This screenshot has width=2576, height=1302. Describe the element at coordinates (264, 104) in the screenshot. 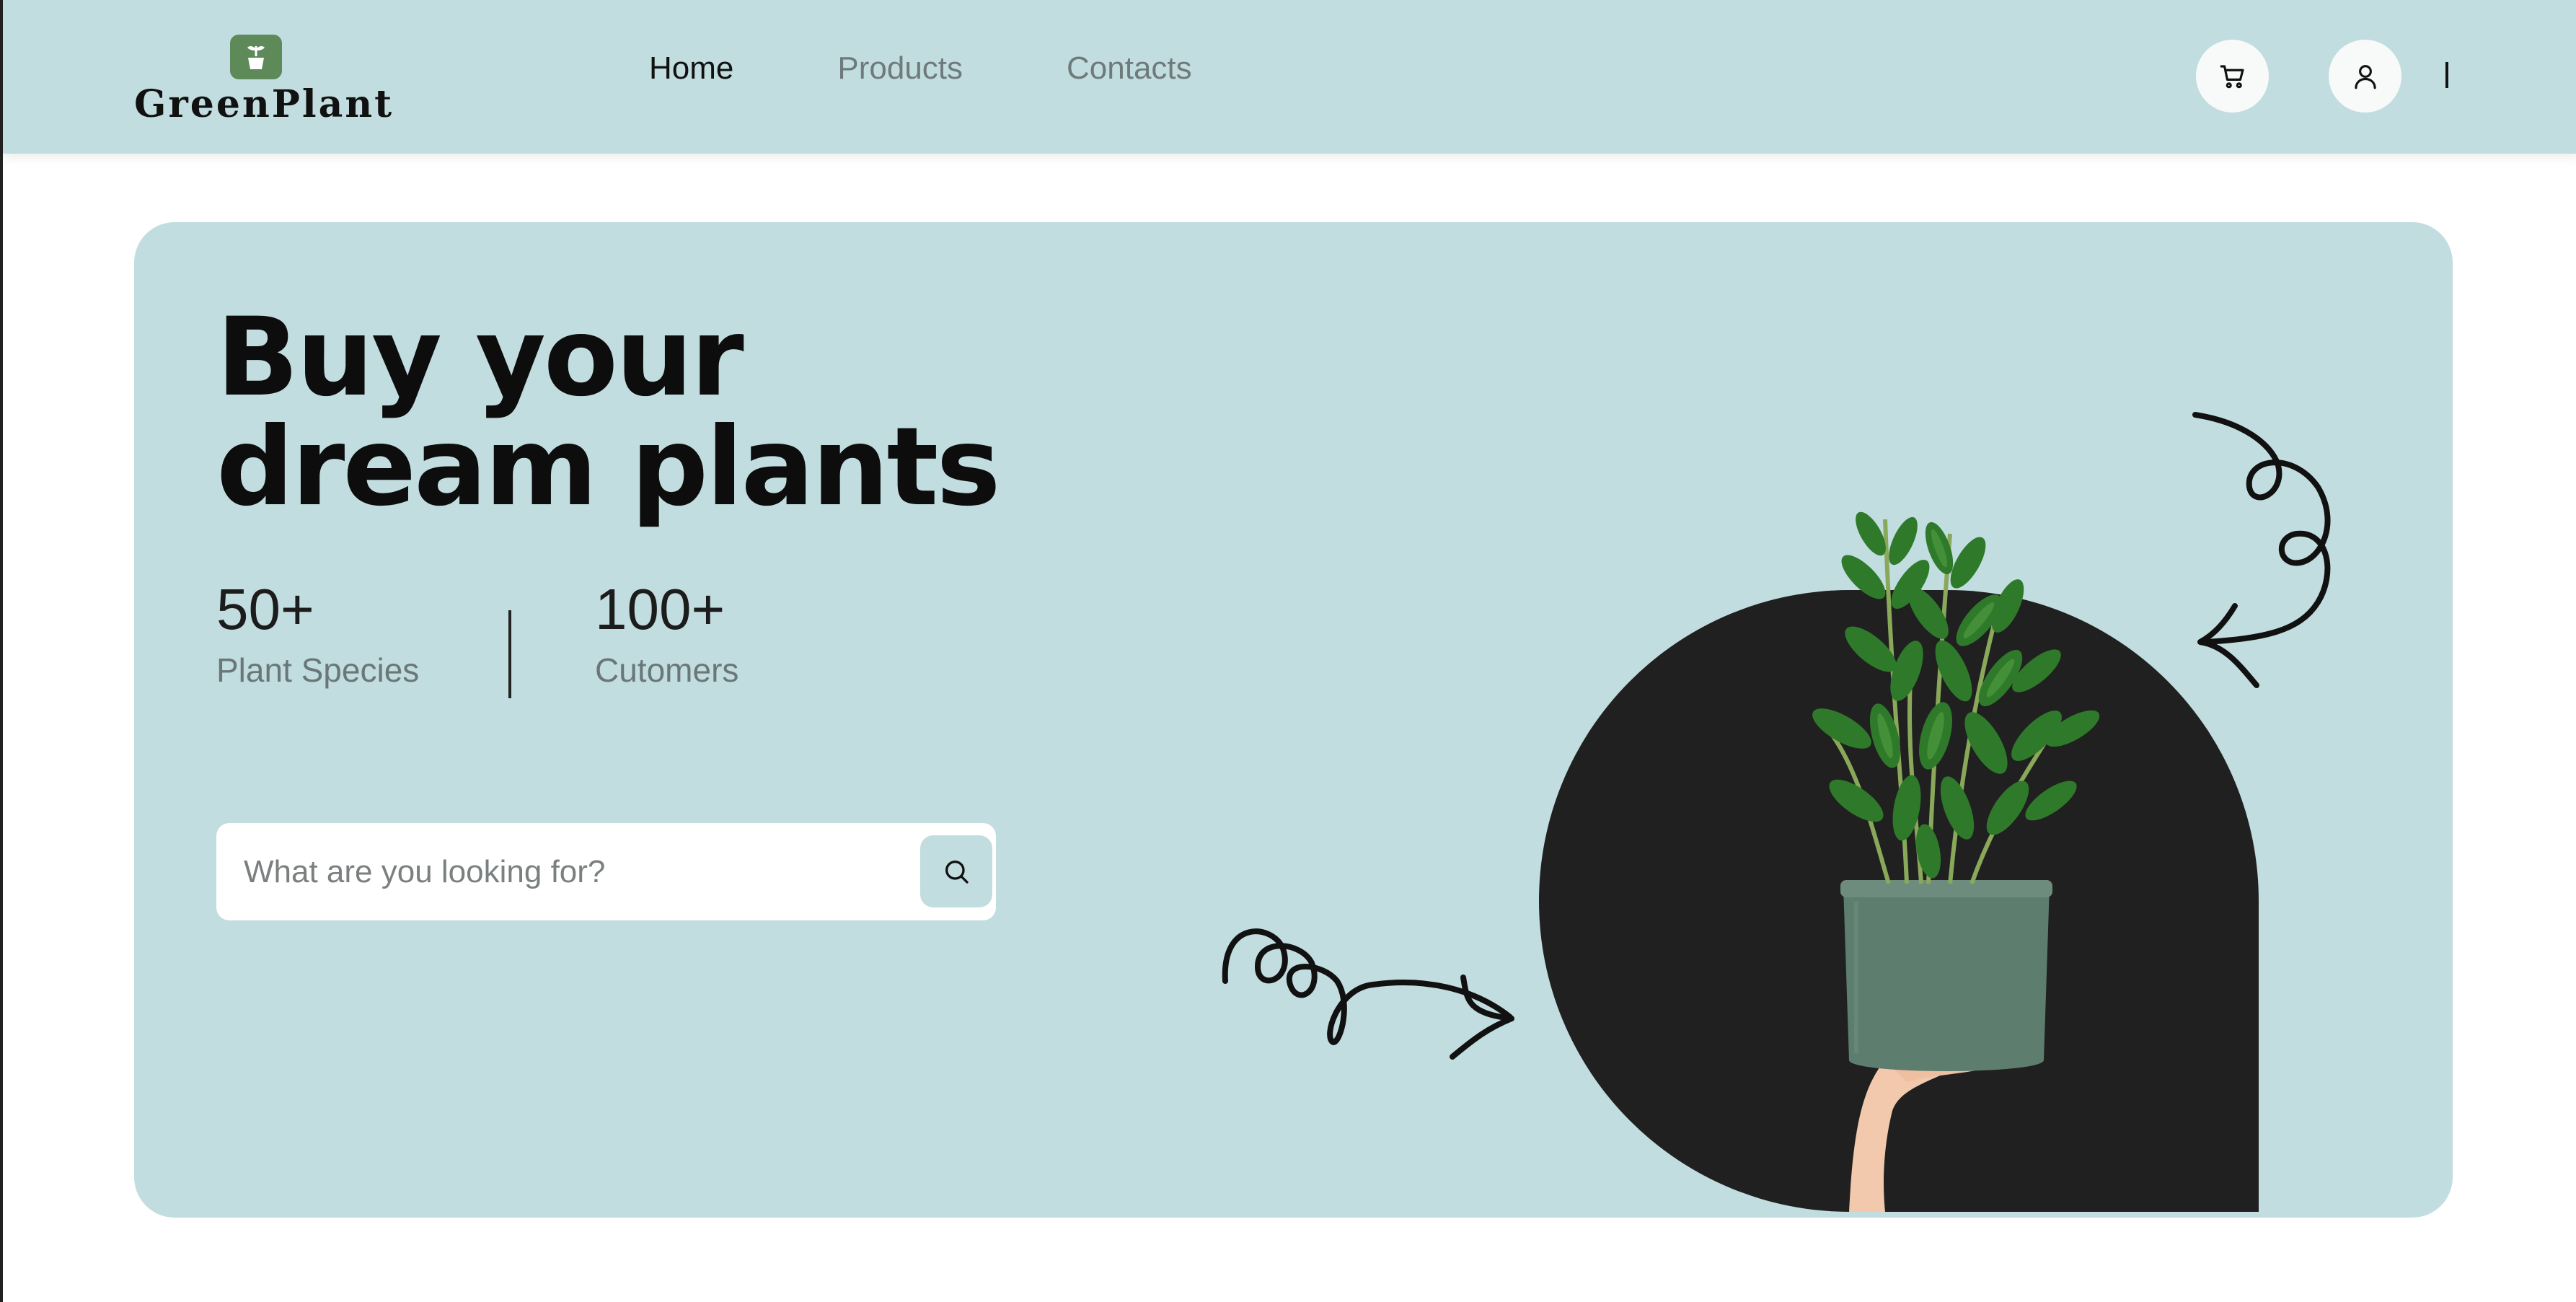

I see `logo-text: GreenPlant` at that location.